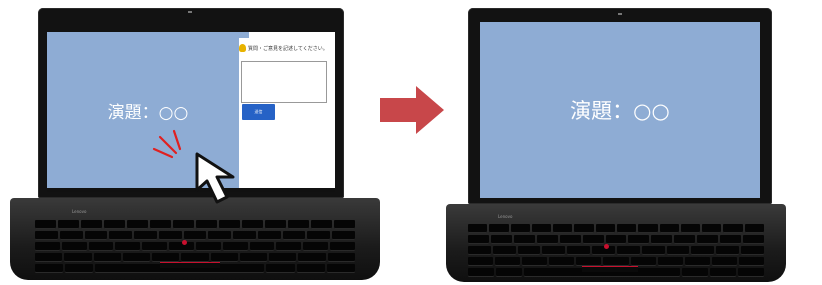 The width and height of the screenshot is (822, 285). What do you see at coordinates (191, 190) in the screenshot?
I see `slide-bottom-bar` at bounding box center [191, 190].